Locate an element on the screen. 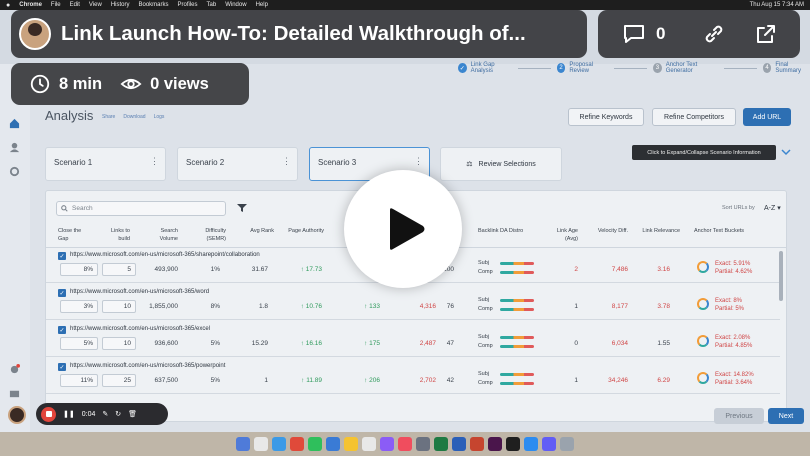 Image resolution: width=810 pixels, height=456 pixels. external-link-icon is located at coordinates (766, 34).